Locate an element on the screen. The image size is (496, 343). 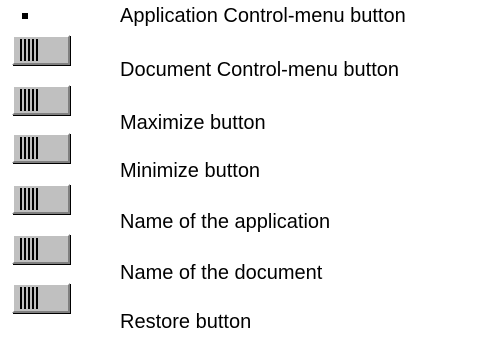
item-label-maximize: Maximize button is located at coordinates (193, 123).